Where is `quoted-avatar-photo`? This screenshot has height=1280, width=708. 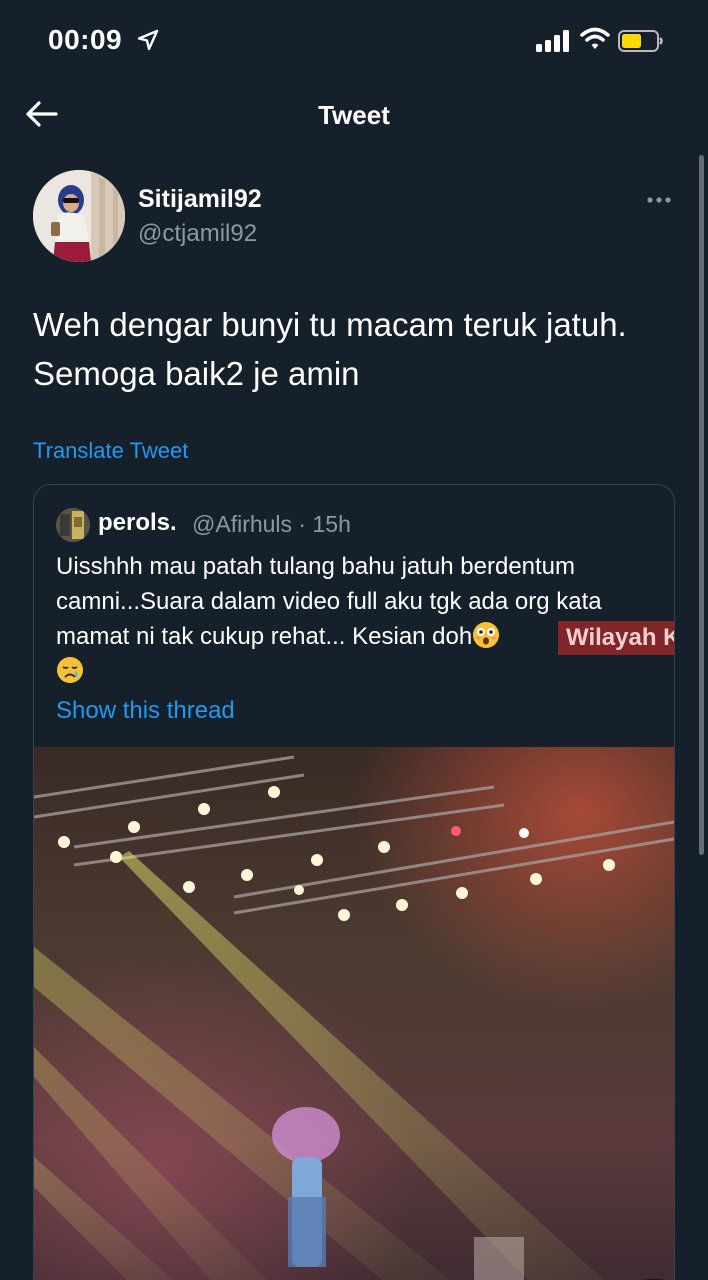 quoted-avatar-photo is located at coordinates (73, 525).